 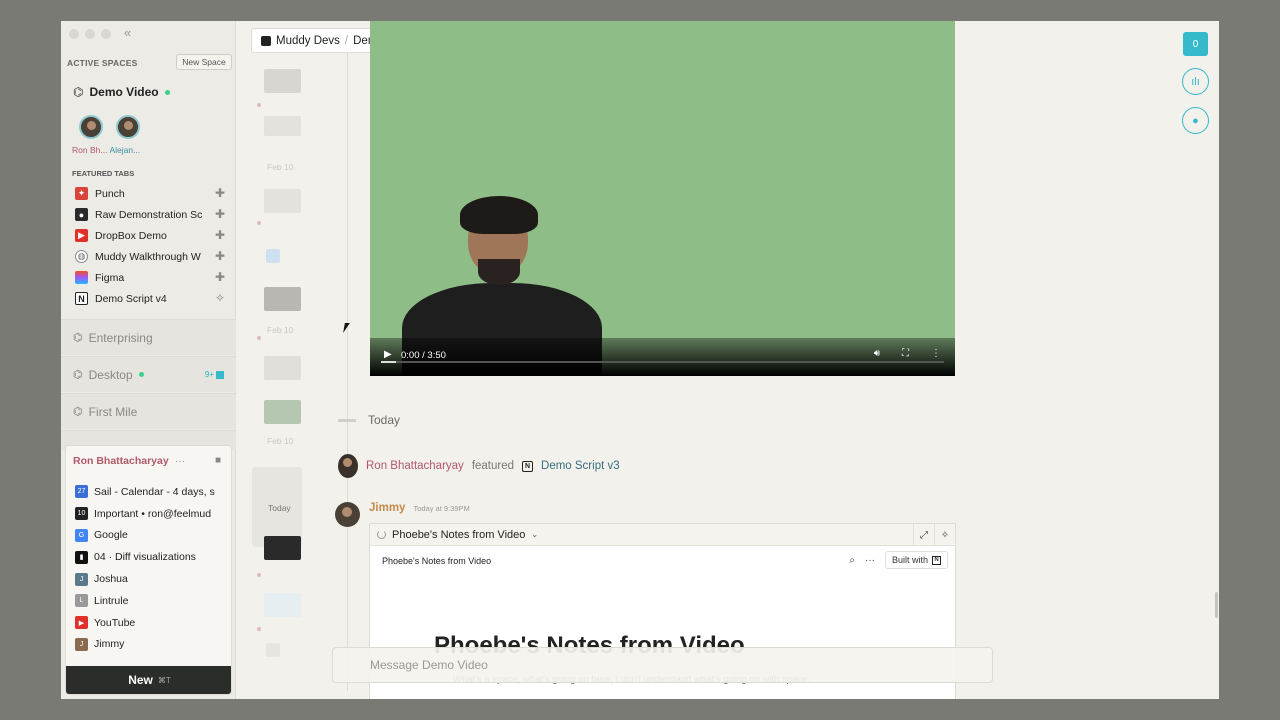 I want to click on breadcrumb-org: Muddy Devs, so click(x=308, y=41).